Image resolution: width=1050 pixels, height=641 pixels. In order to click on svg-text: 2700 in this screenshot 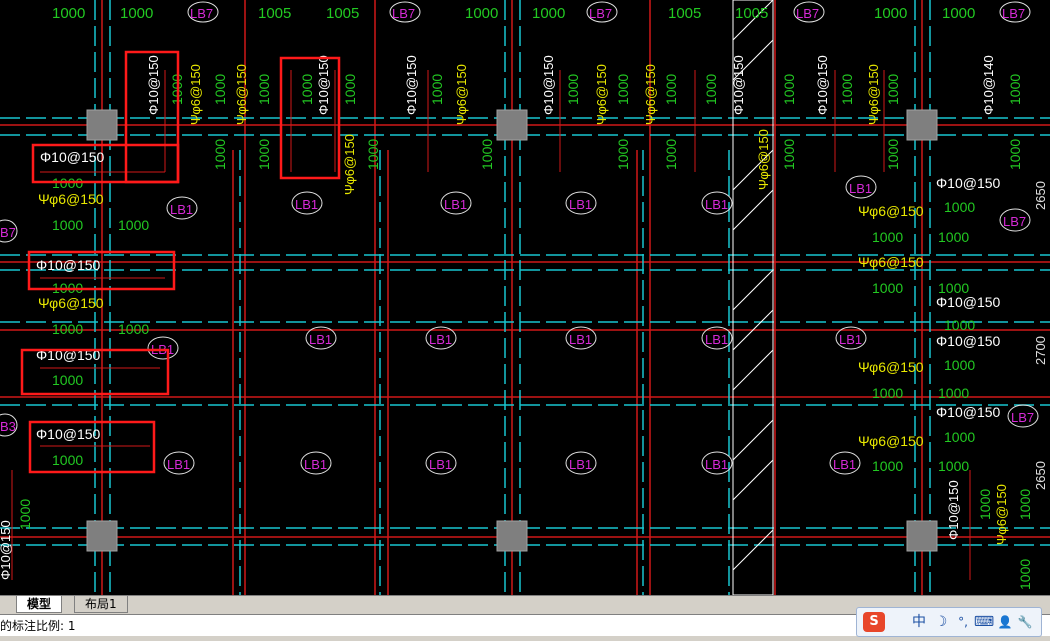, I will do `click(1040, 350)`.